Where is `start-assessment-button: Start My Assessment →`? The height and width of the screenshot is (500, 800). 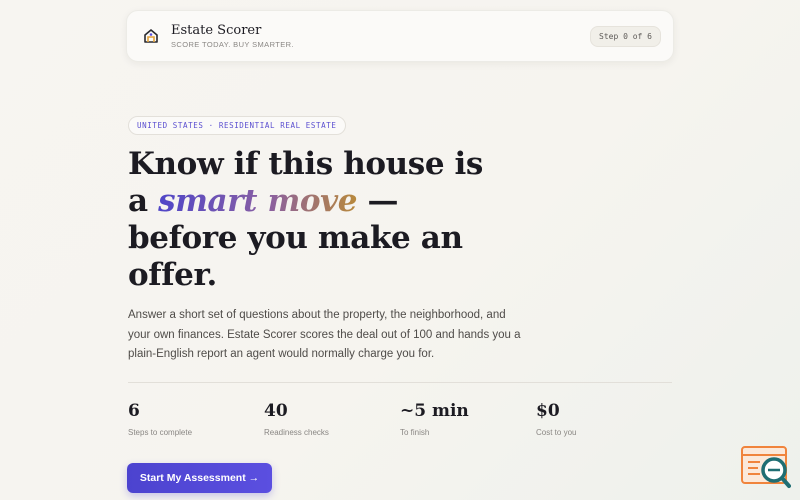 start-assessment-button: Start My Assessment → is located at coordinates (199, 478).